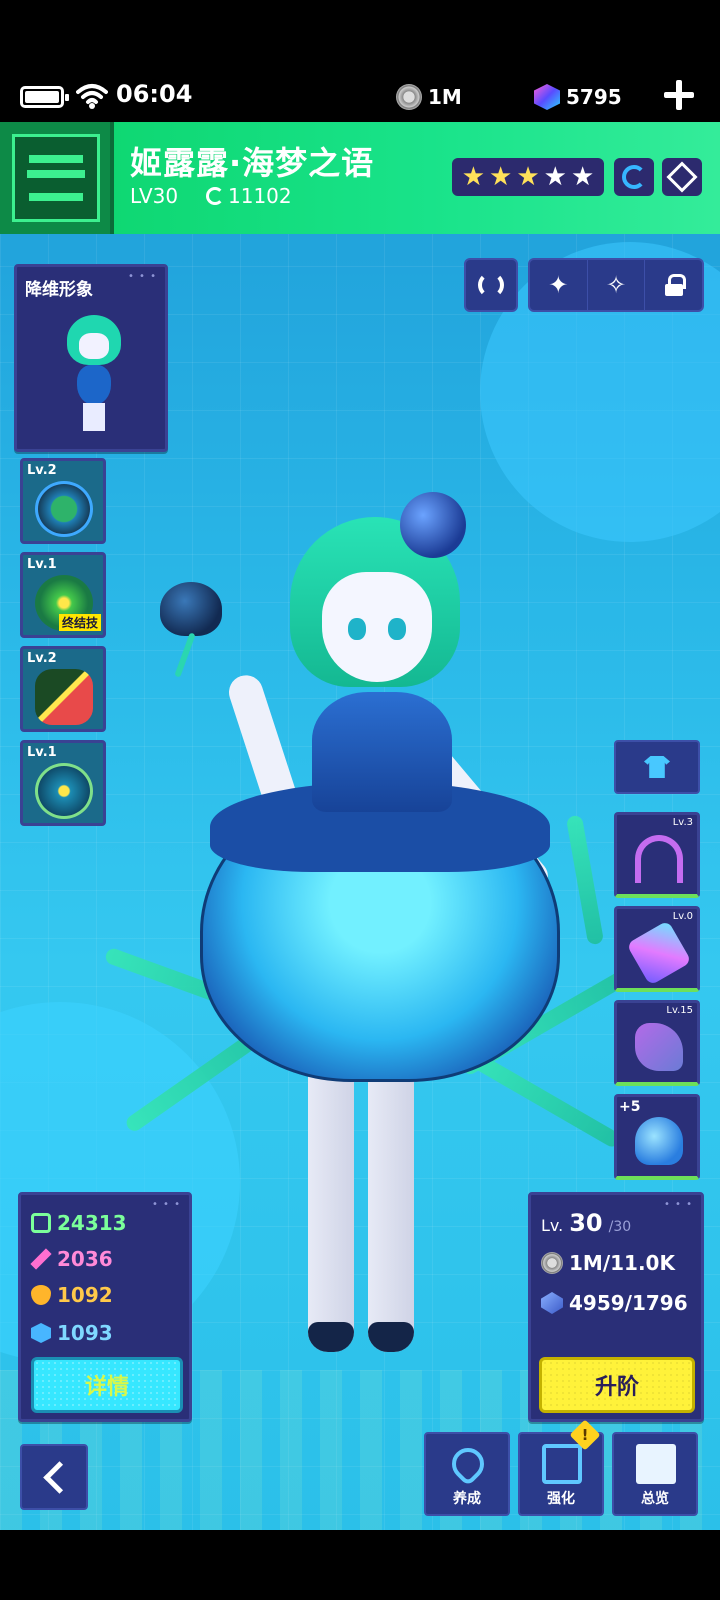 The width and height of the screenshot is (720, 1600). I want to click on faction-icon, so click(56, 178).